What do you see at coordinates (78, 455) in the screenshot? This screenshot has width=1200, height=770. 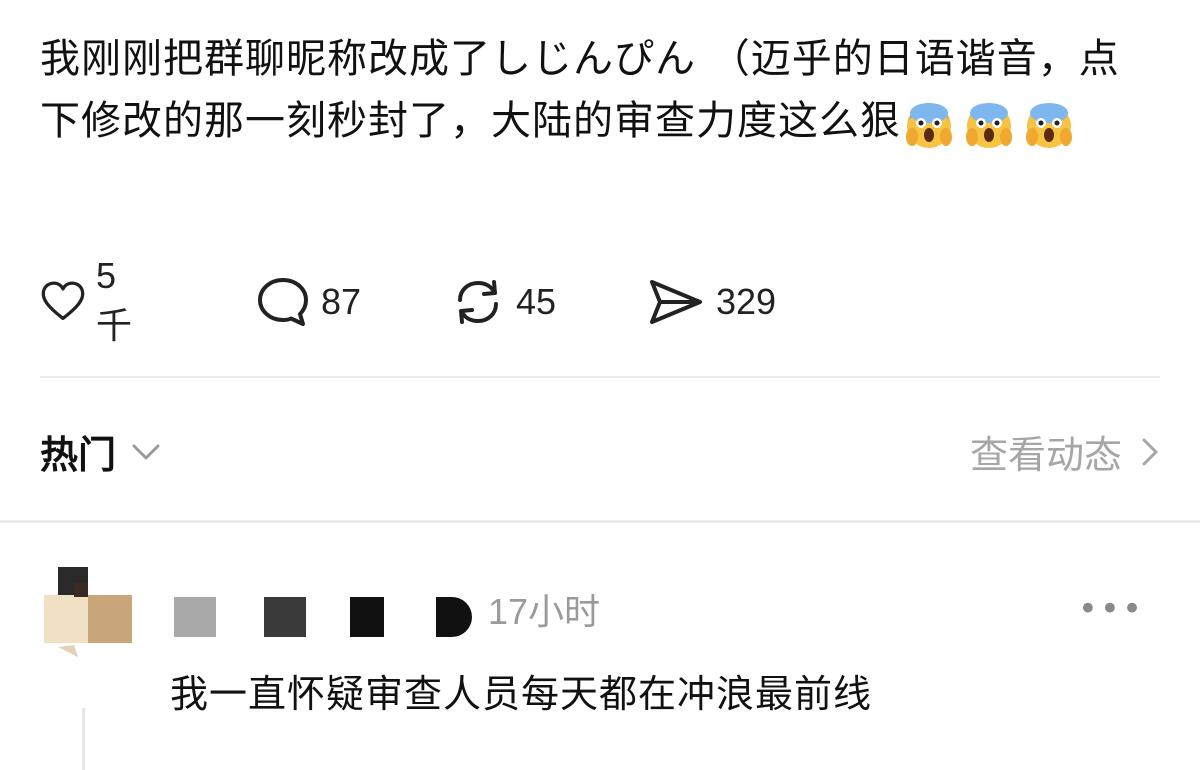 I see `sort-label: 热门` at bounding box center [78, 455].